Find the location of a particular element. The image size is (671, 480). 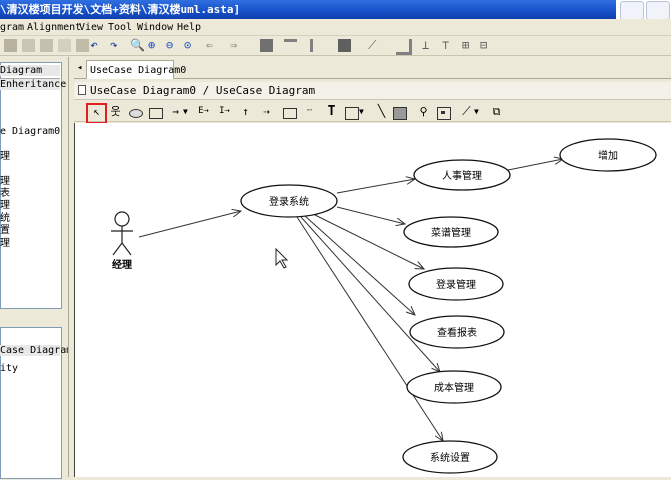

select-tool-icon: ↖ is located at coordinates (96, 113).